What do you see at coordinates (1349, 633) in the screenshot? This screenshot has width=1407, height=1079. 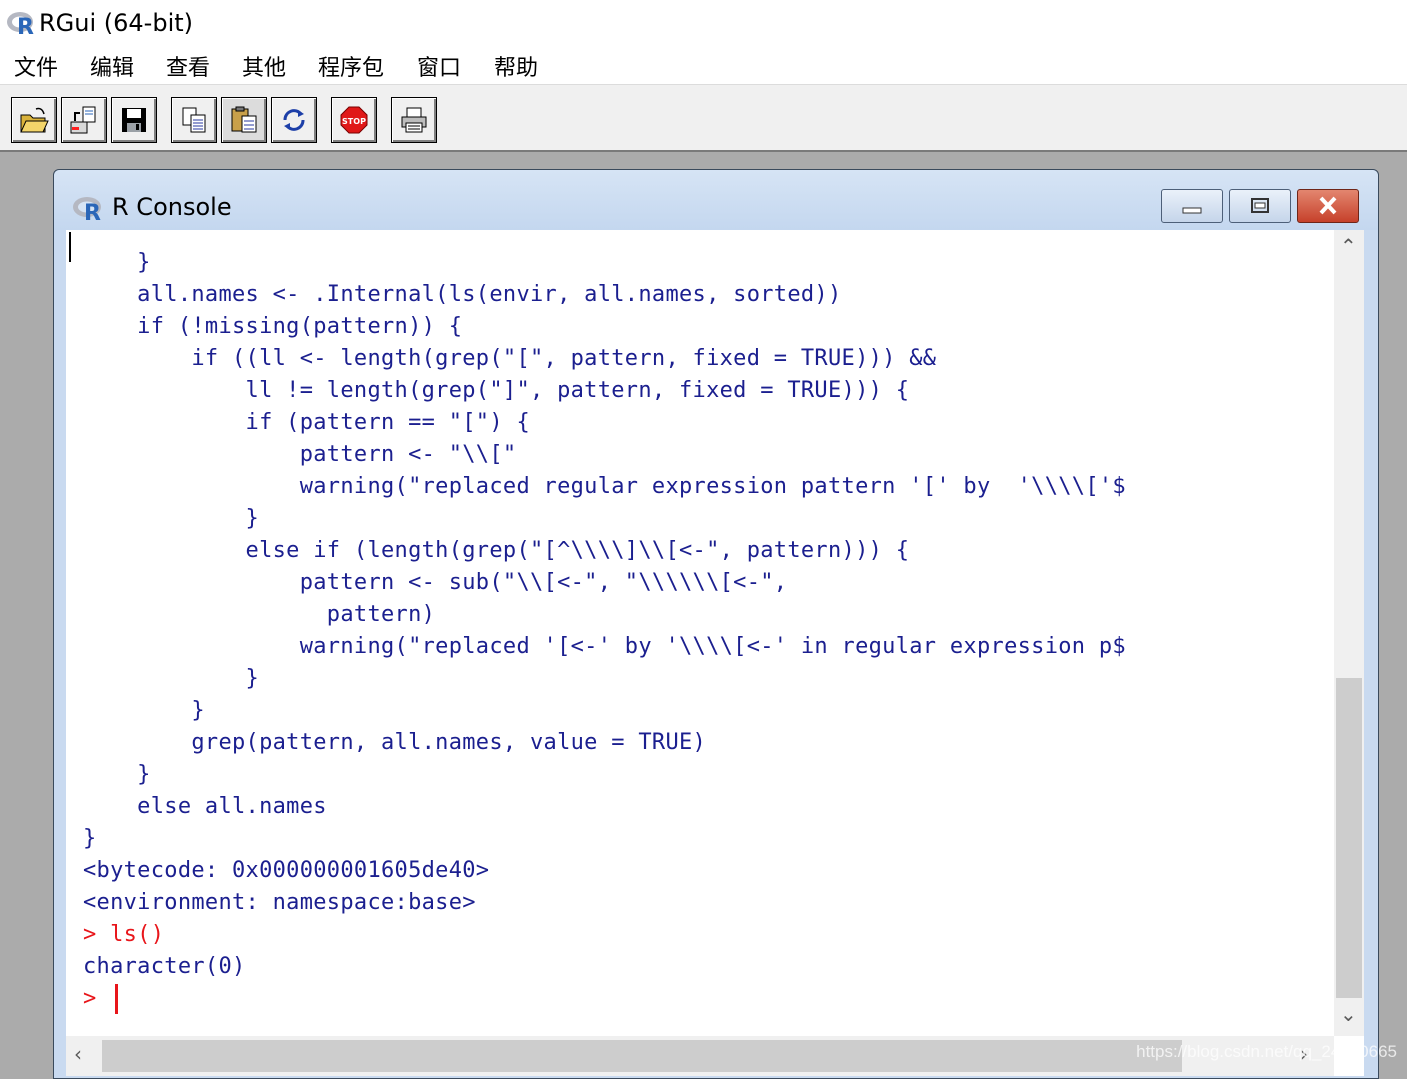 I see `vertical-scrollbar: ⌃ ⌄` at bounding box center [1349, 633].